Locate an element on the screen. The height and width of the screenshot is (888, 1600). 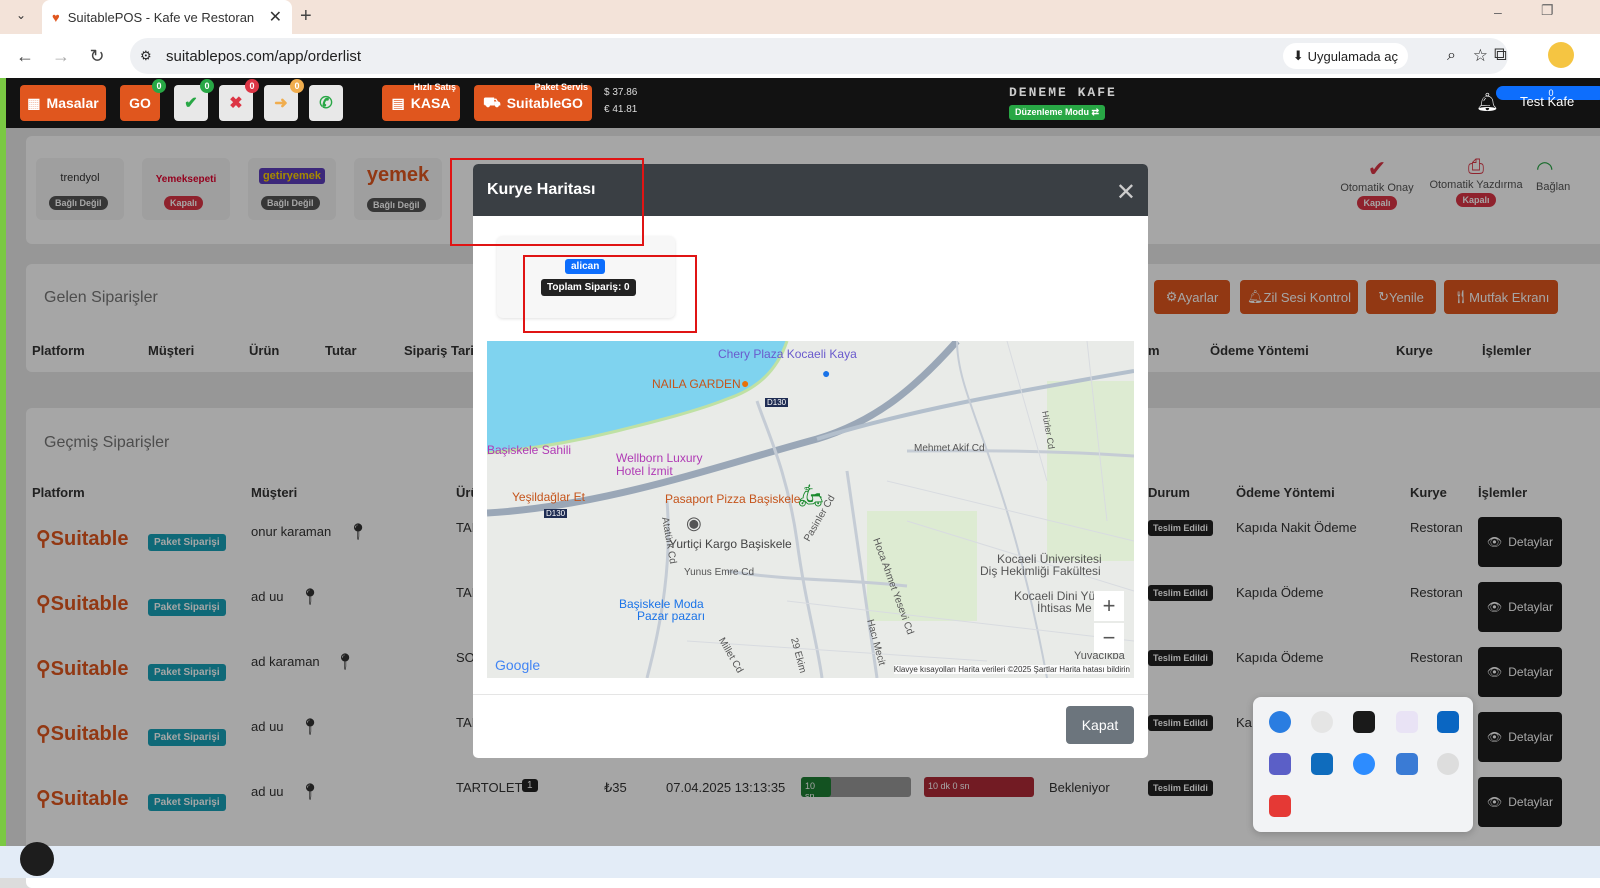
taskbar is located at coordinates (800, 860).